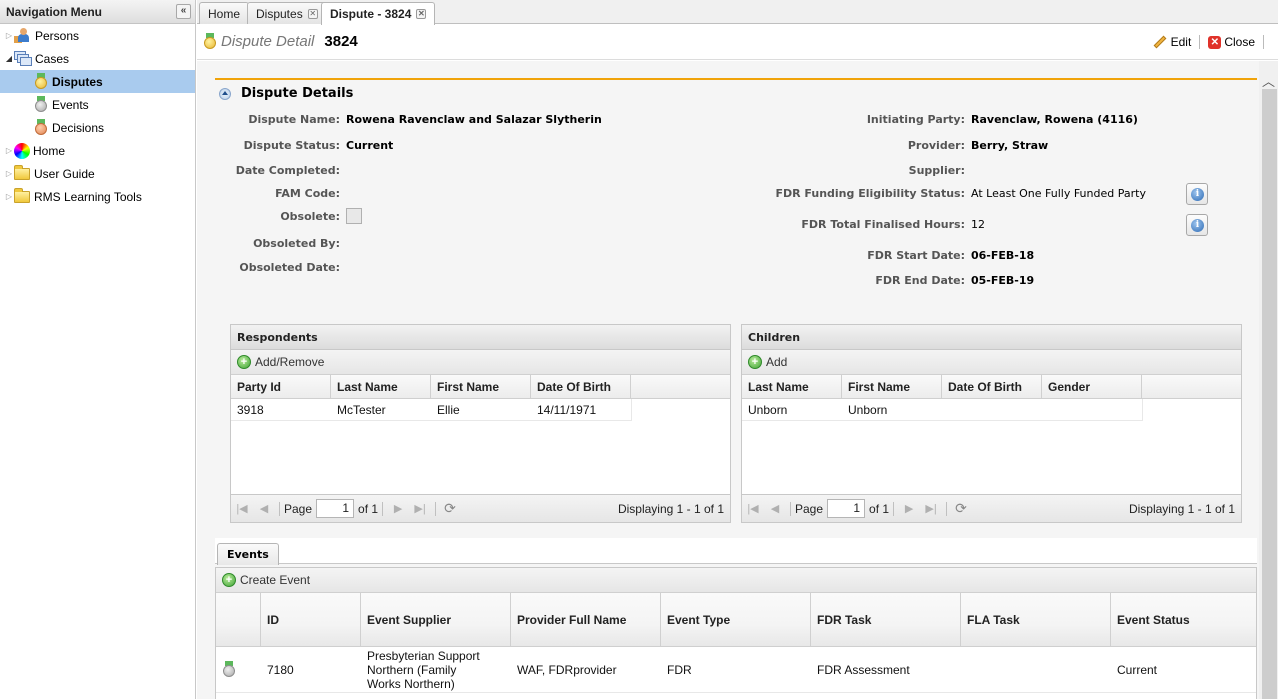  What do you see at coordinates (480, 362) in the screenshot?
I see `add-remove-respondent-button: + Add/Remove` at bounding box center [480, 362].